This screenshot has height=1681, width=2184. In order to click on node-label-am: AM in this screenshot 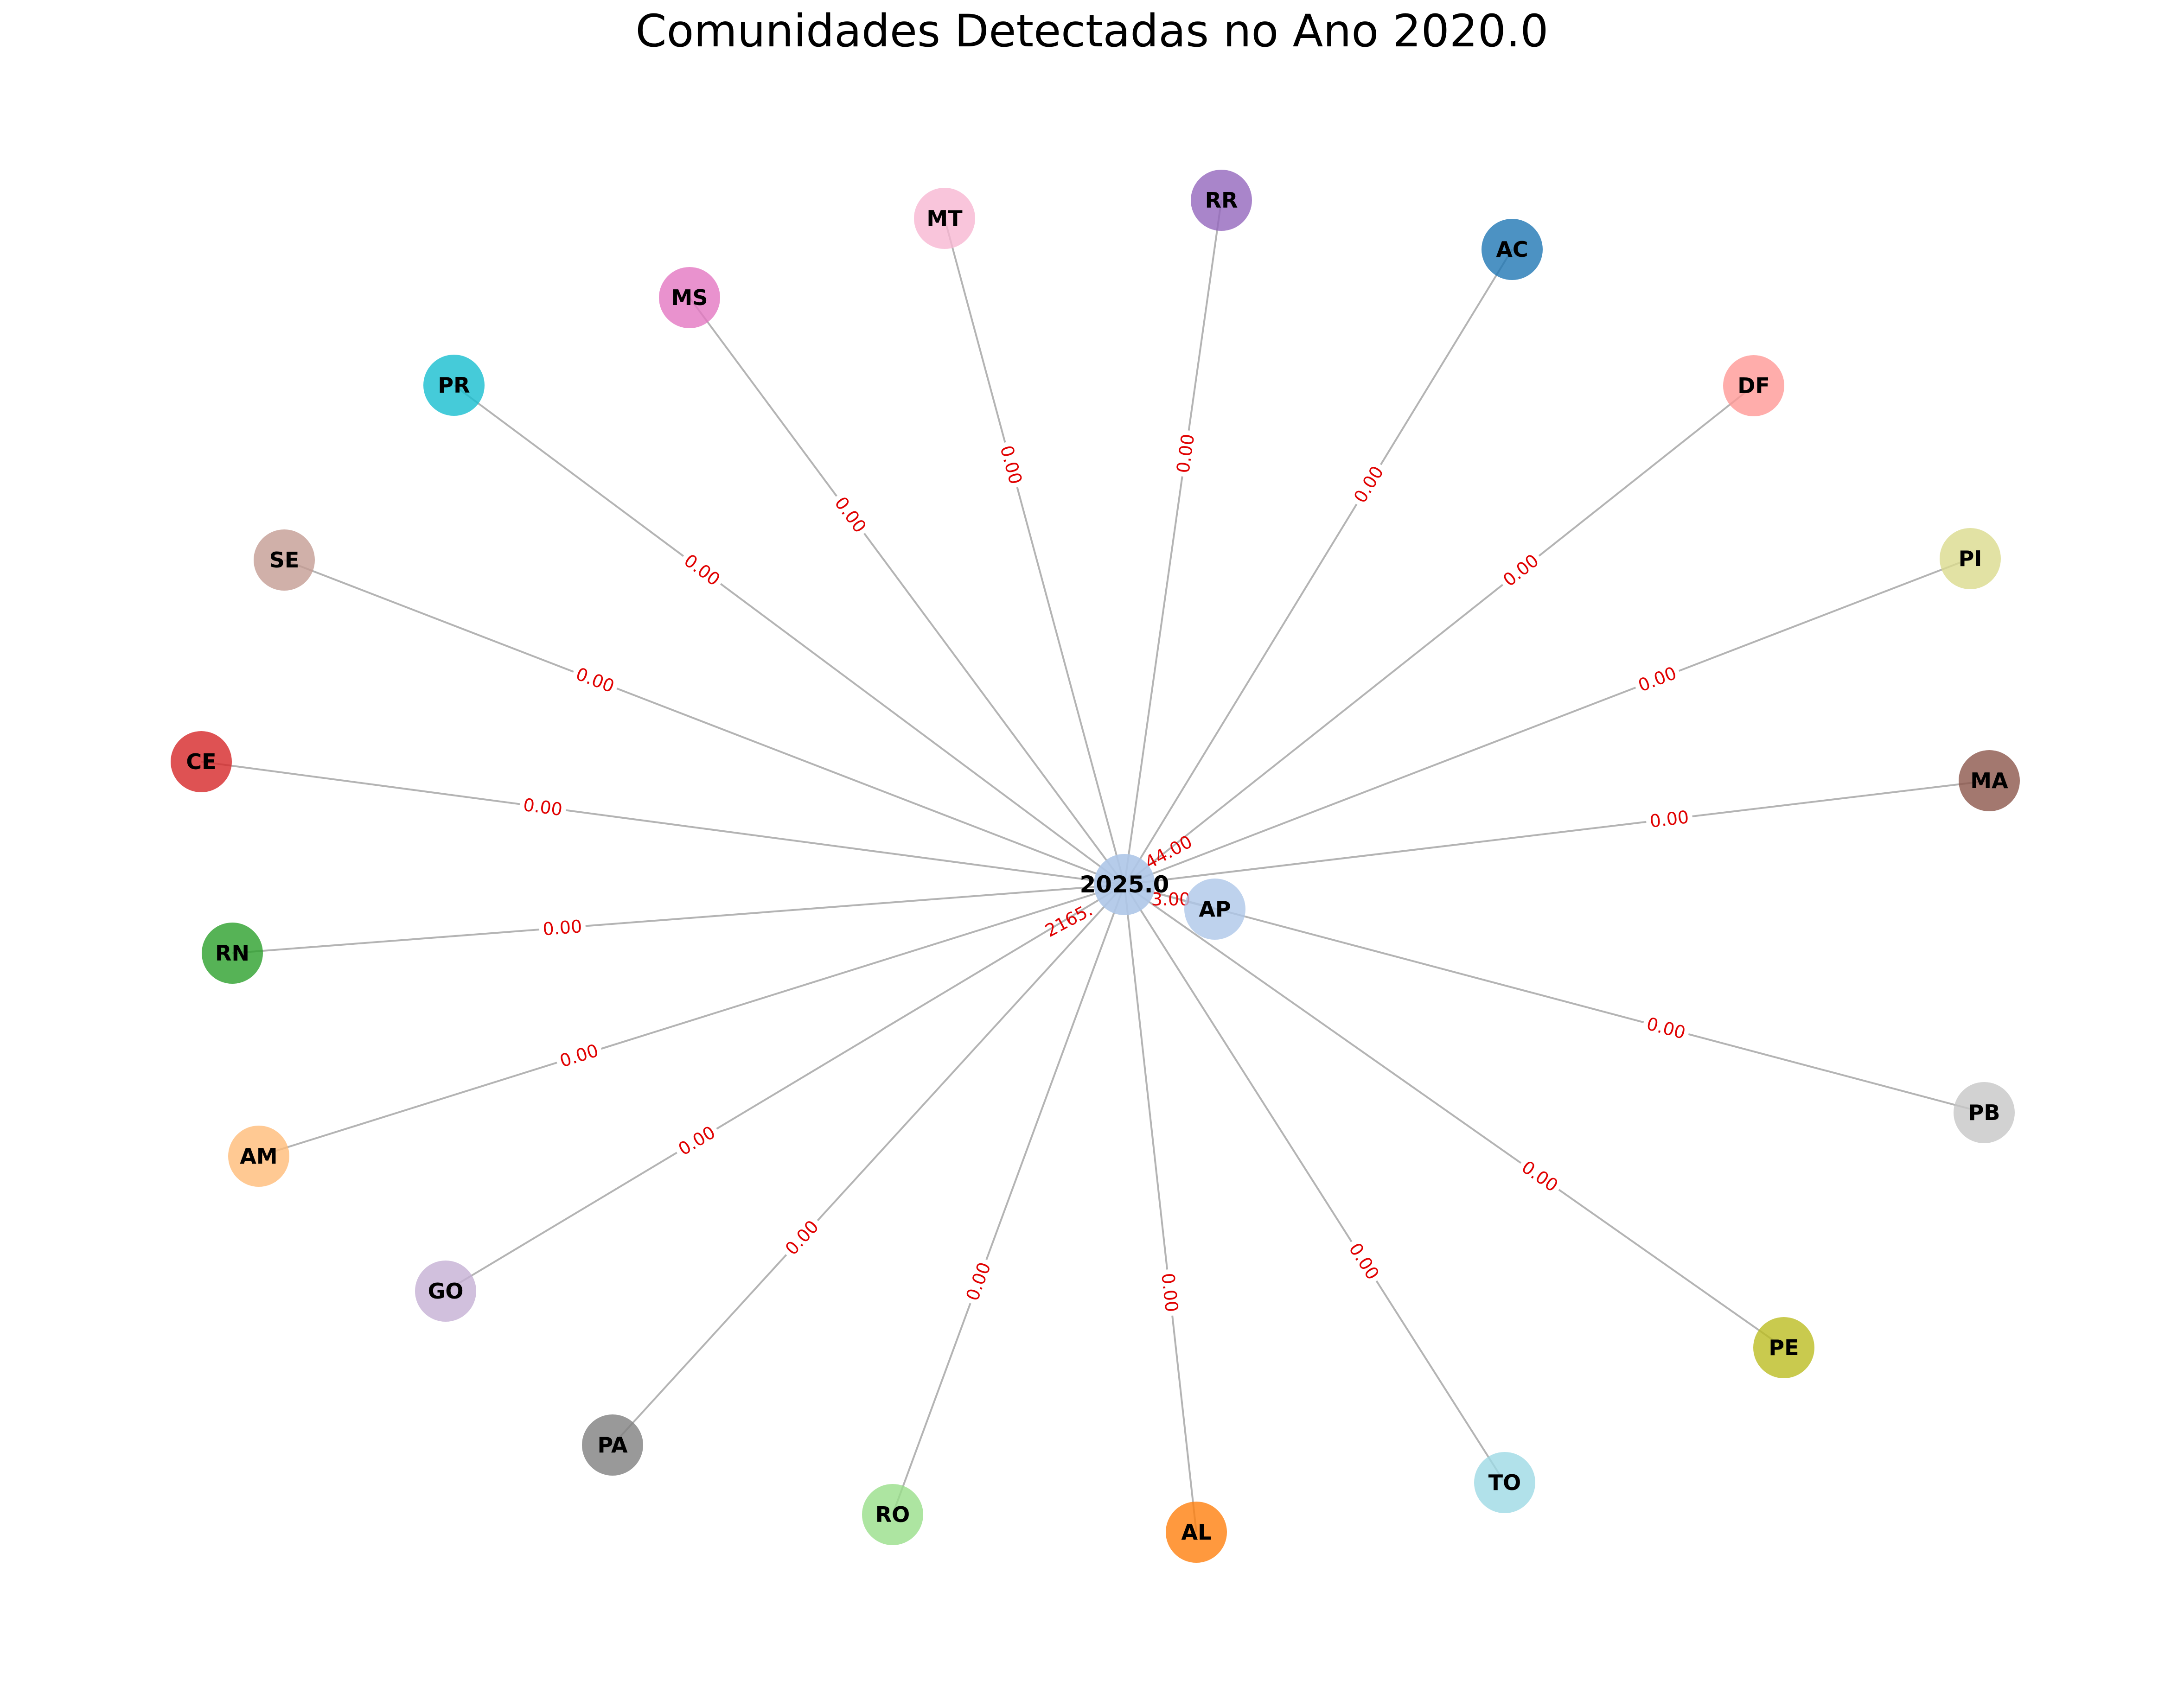, I will do `click(258, 1156)`.